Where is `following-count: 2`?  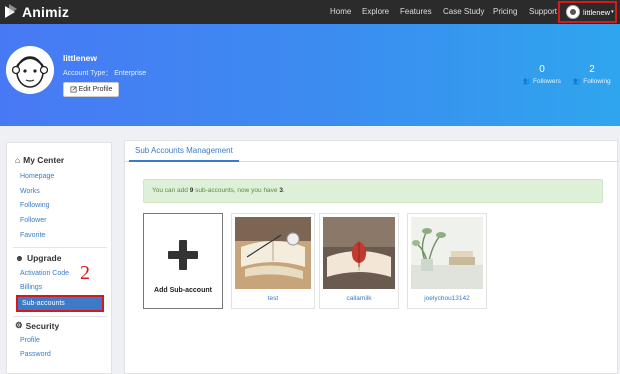
following-count: 2 is located at coordinates (592, 69).